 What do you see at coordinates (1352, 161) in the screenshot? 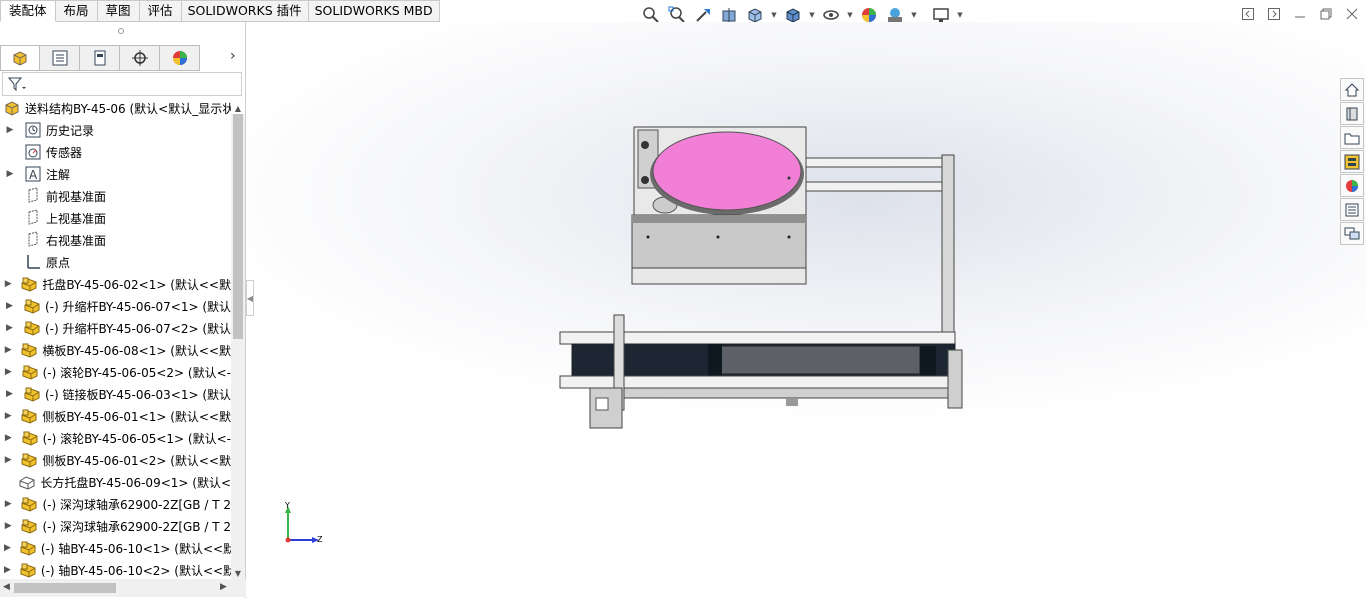
I see `view-palette-icon` at bounding box center [1352, 161].